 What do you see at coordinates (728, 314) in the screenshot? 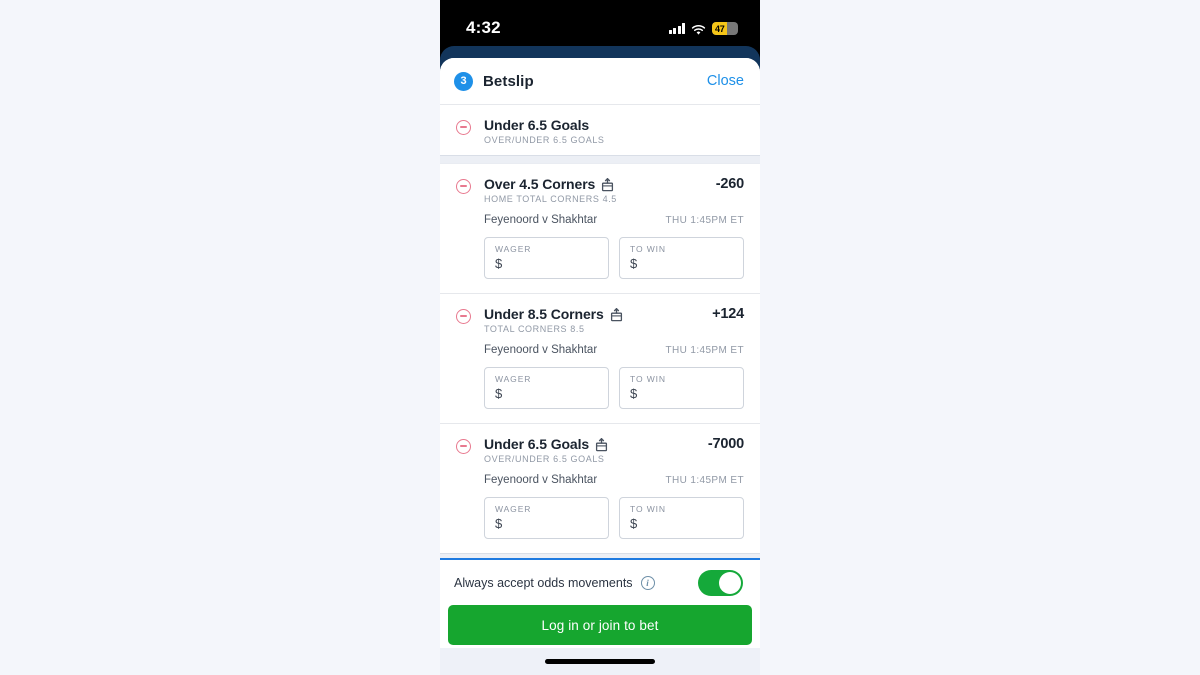
I see `bet-odds: +124` at bounding box center [728, 314].